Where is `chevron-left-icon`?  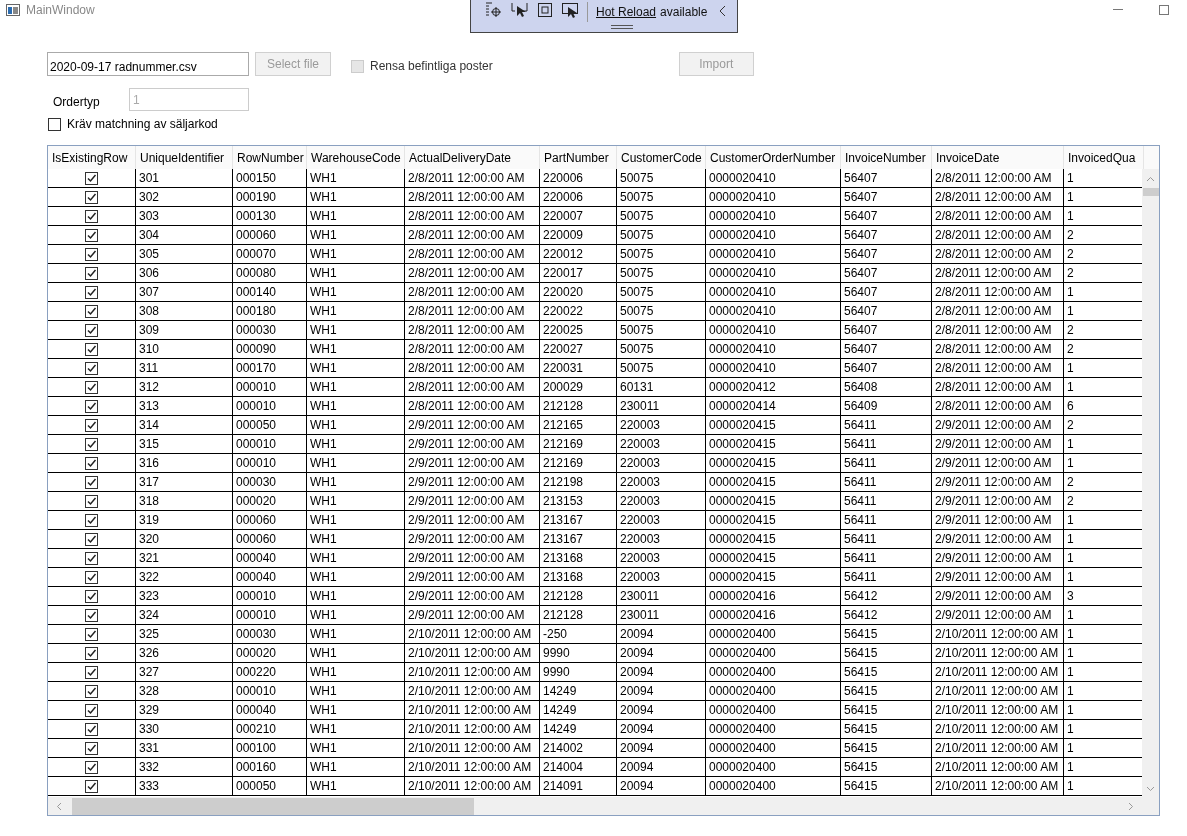 chevron-left-icon is located at coordinates (723, 11).